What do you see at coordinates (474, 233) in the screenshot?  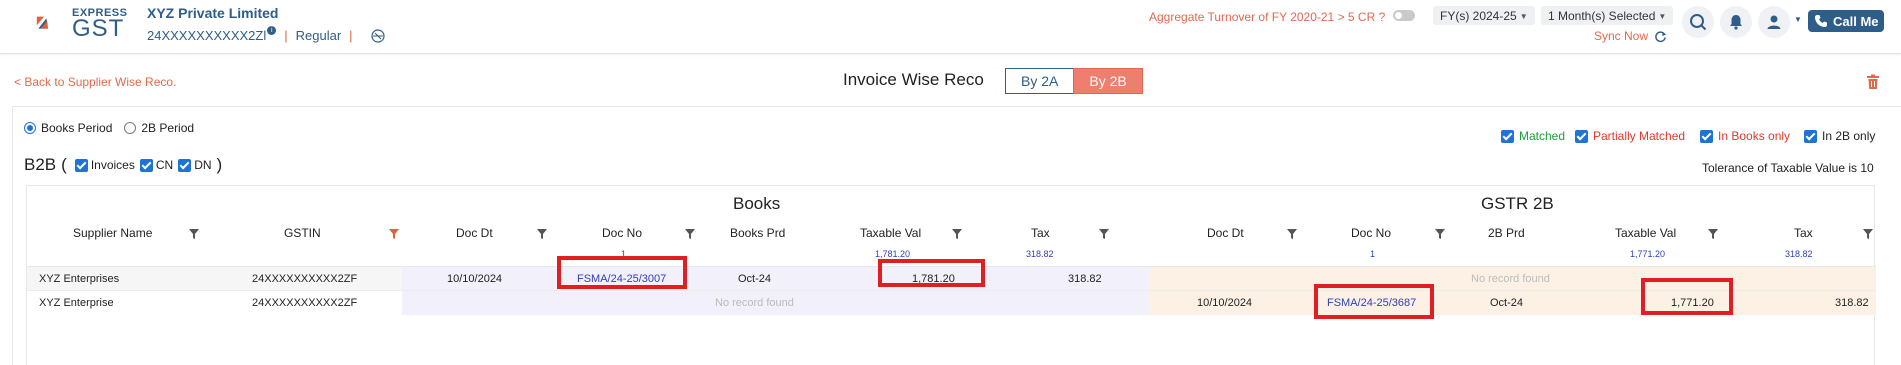 I see `col-books-doc-dt: Doc Dt` at bounding box center [474, 233].